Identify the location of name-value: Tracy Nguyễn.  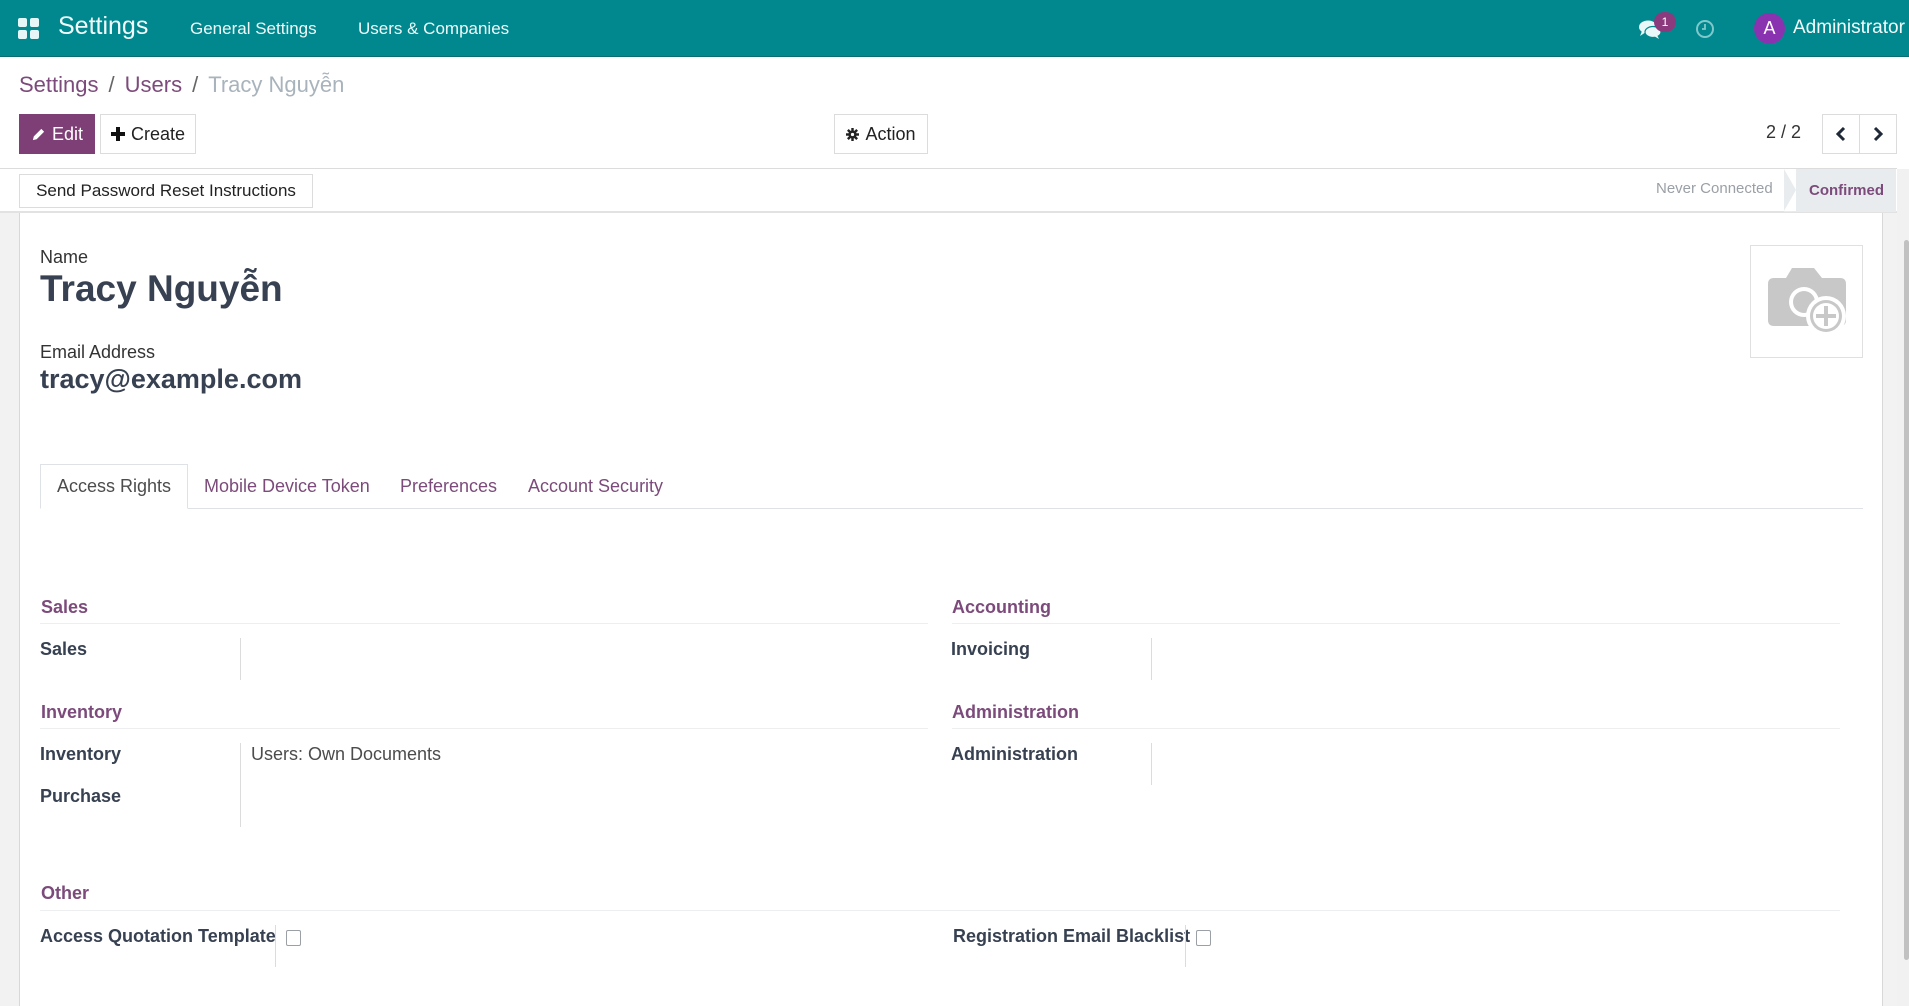
(161, 288).